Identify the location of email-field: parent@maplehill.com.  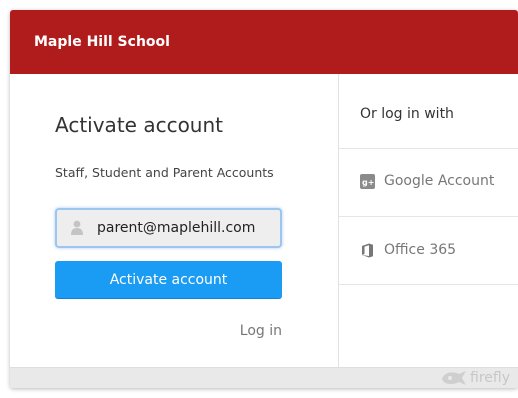
(168, 228).